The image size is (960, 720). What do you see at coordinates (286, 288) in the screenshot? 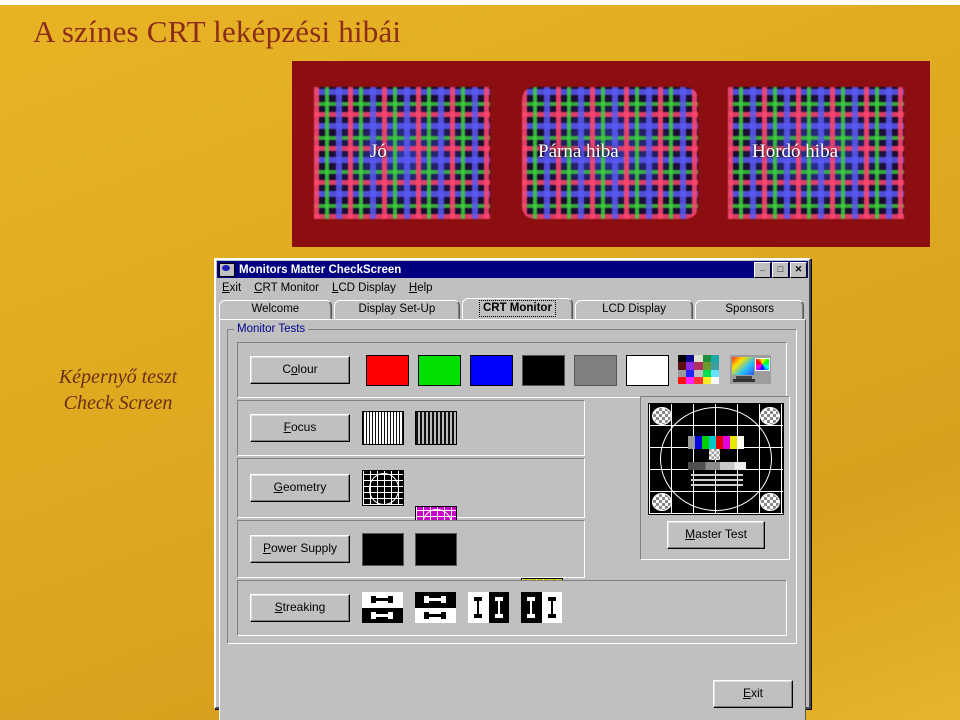
I see `menu-item-crt-monitor: CRT Monitor` at bounding box center [286, 288].